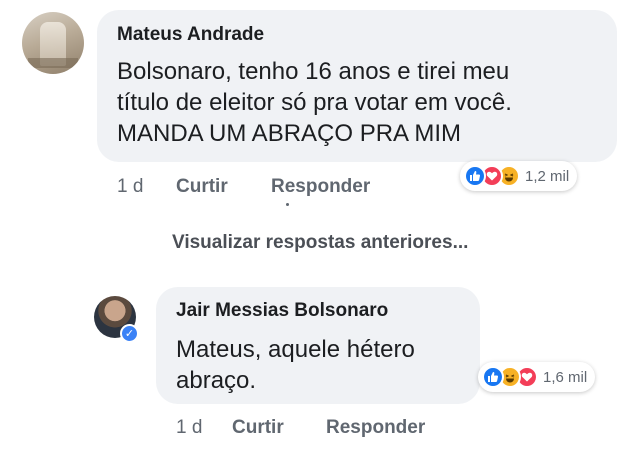  What do you see at coordinates (216, 380) in the screenshot?
I see `reply-text-line: abraço.` at bounding box center [216, 380].